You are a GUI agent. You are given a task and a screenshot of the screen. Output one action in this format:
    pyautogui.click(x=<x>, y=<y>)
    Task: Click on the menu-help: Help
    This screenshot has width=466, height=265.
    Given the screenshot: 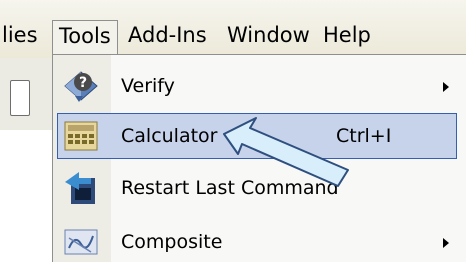 What is the action you would take?
    pyautogui.click(x=347, y=35)
    